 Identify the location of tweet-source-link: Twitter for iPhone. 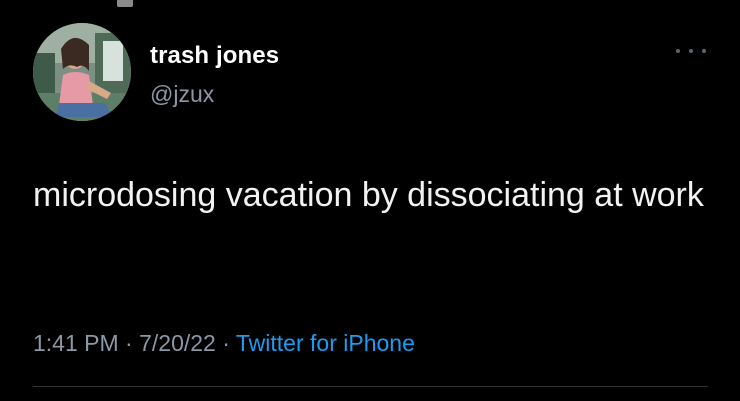
(325, 343).